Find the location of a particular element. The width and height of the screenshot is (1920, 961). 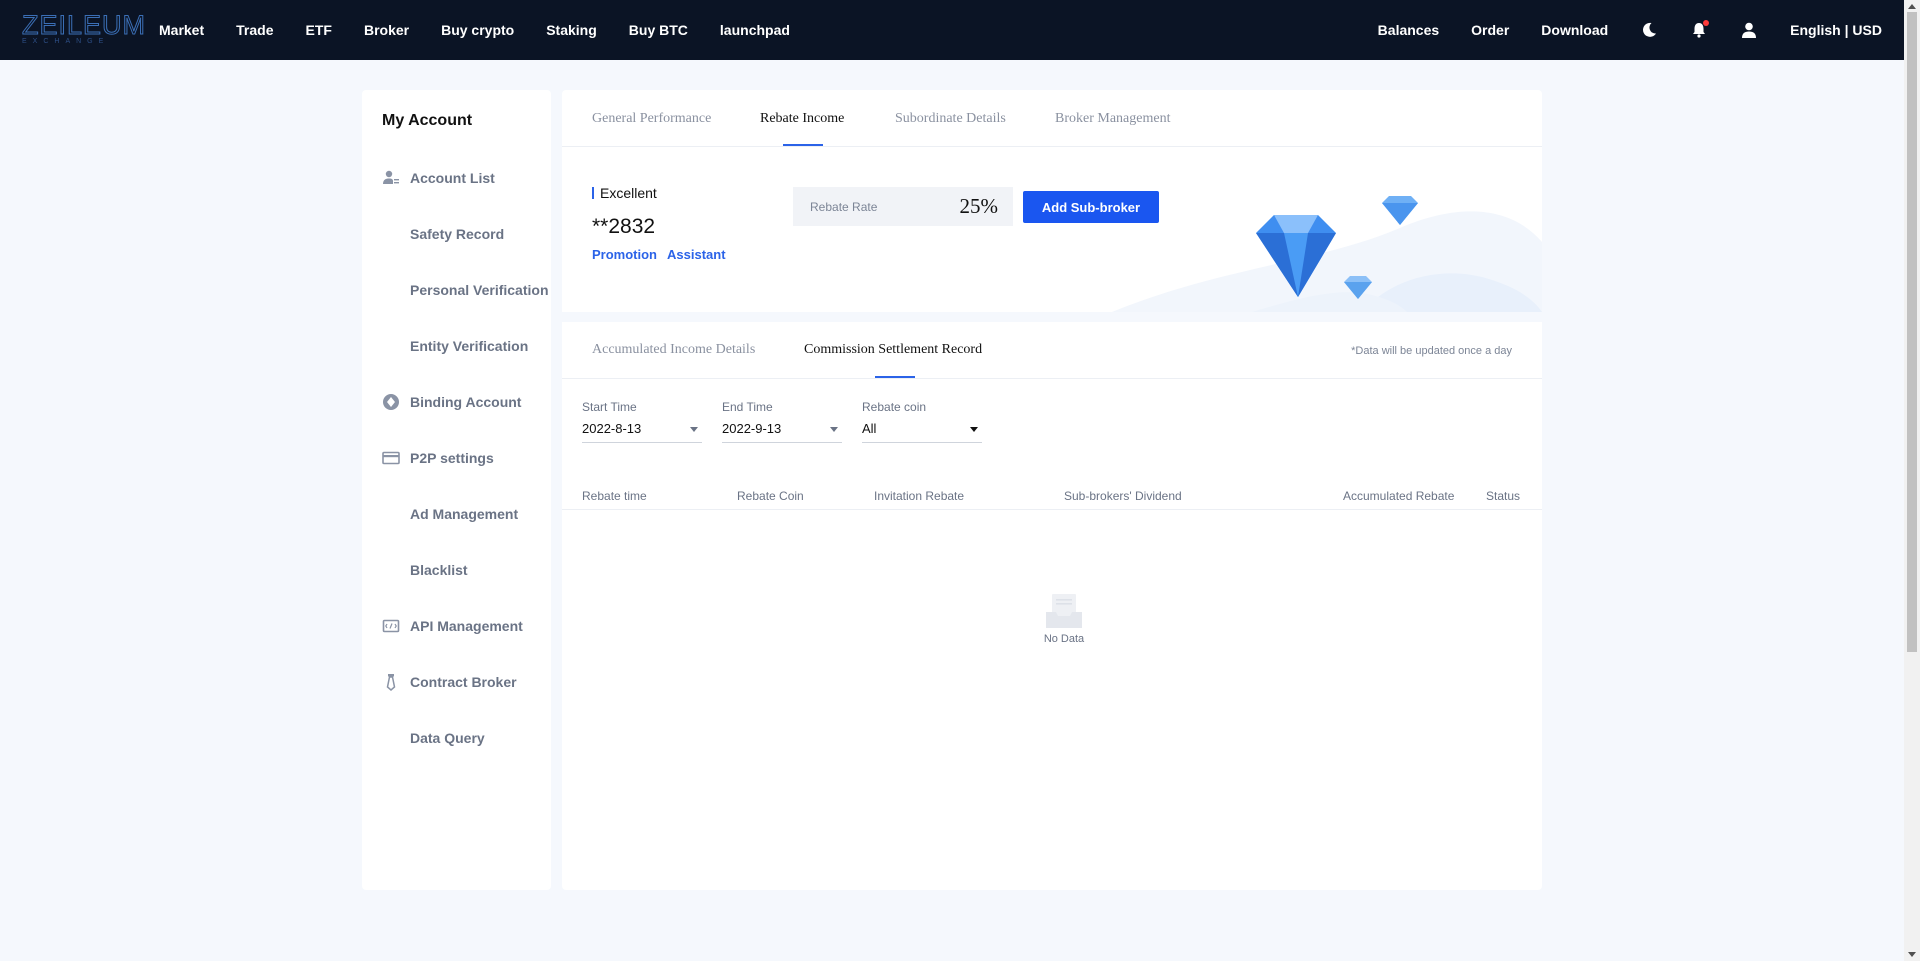

sidebar-item-label: P2P settings is located at coordinates (452, 458).